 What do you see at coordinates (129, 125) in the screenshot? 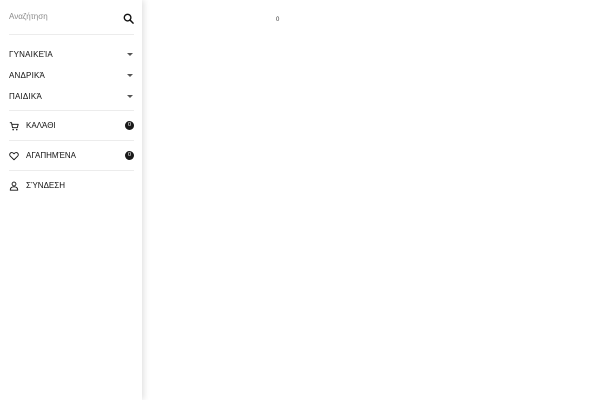
I see `cart-count-badge: 0` at bounding box center [129, 125].